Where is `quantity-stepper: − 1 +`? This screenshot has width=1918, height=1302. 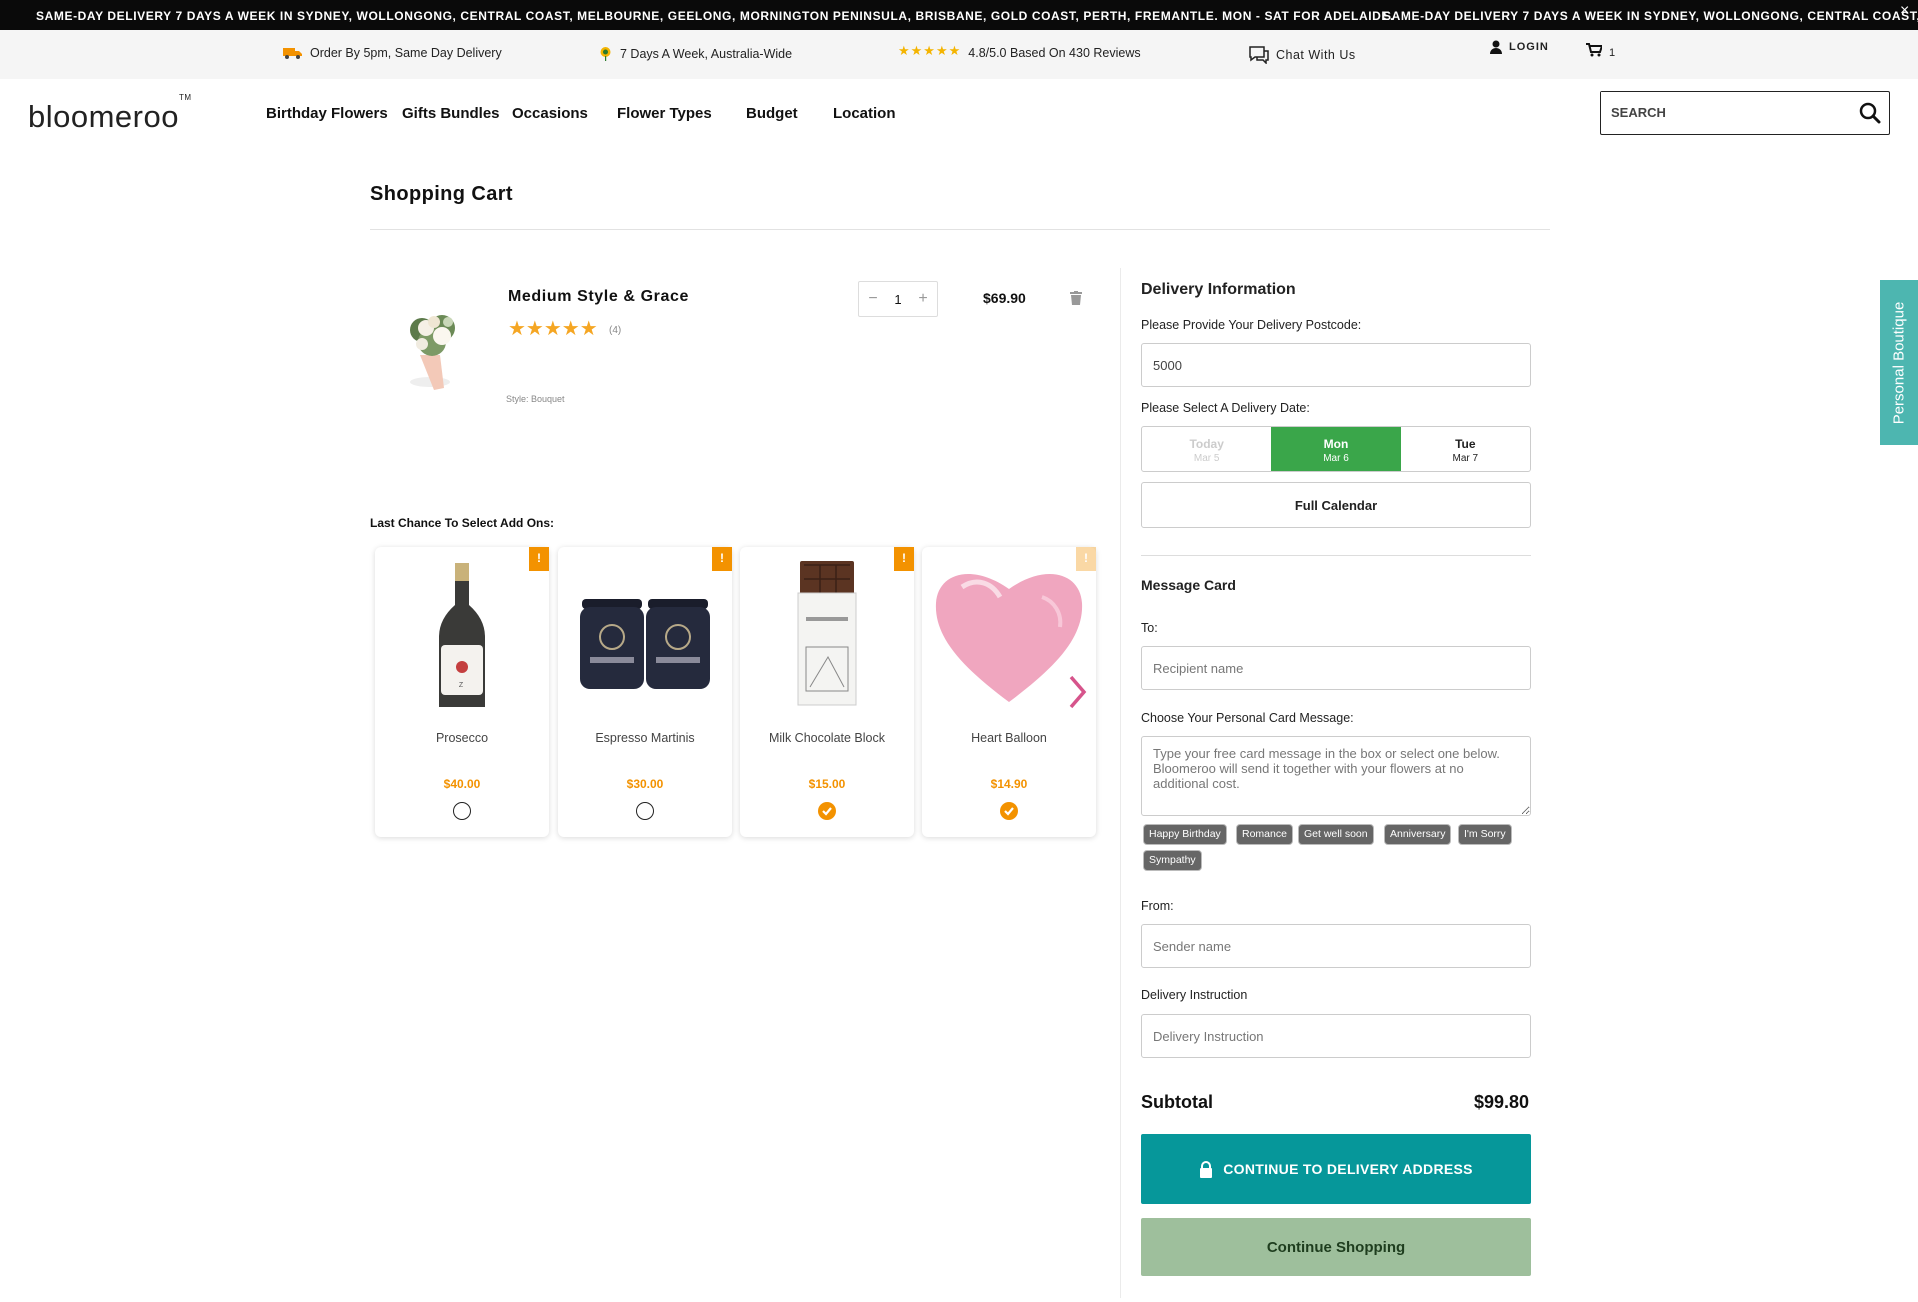
quantity-stepper: − 1 + is located at coordinates (898, 299).